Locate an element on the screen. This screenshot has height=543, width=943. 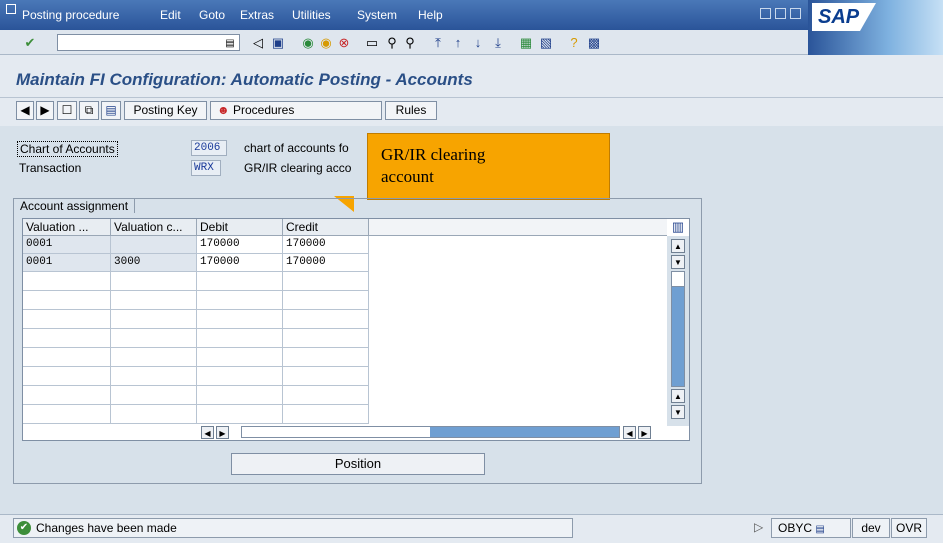
table-cell is located at coordinates (154, 245).